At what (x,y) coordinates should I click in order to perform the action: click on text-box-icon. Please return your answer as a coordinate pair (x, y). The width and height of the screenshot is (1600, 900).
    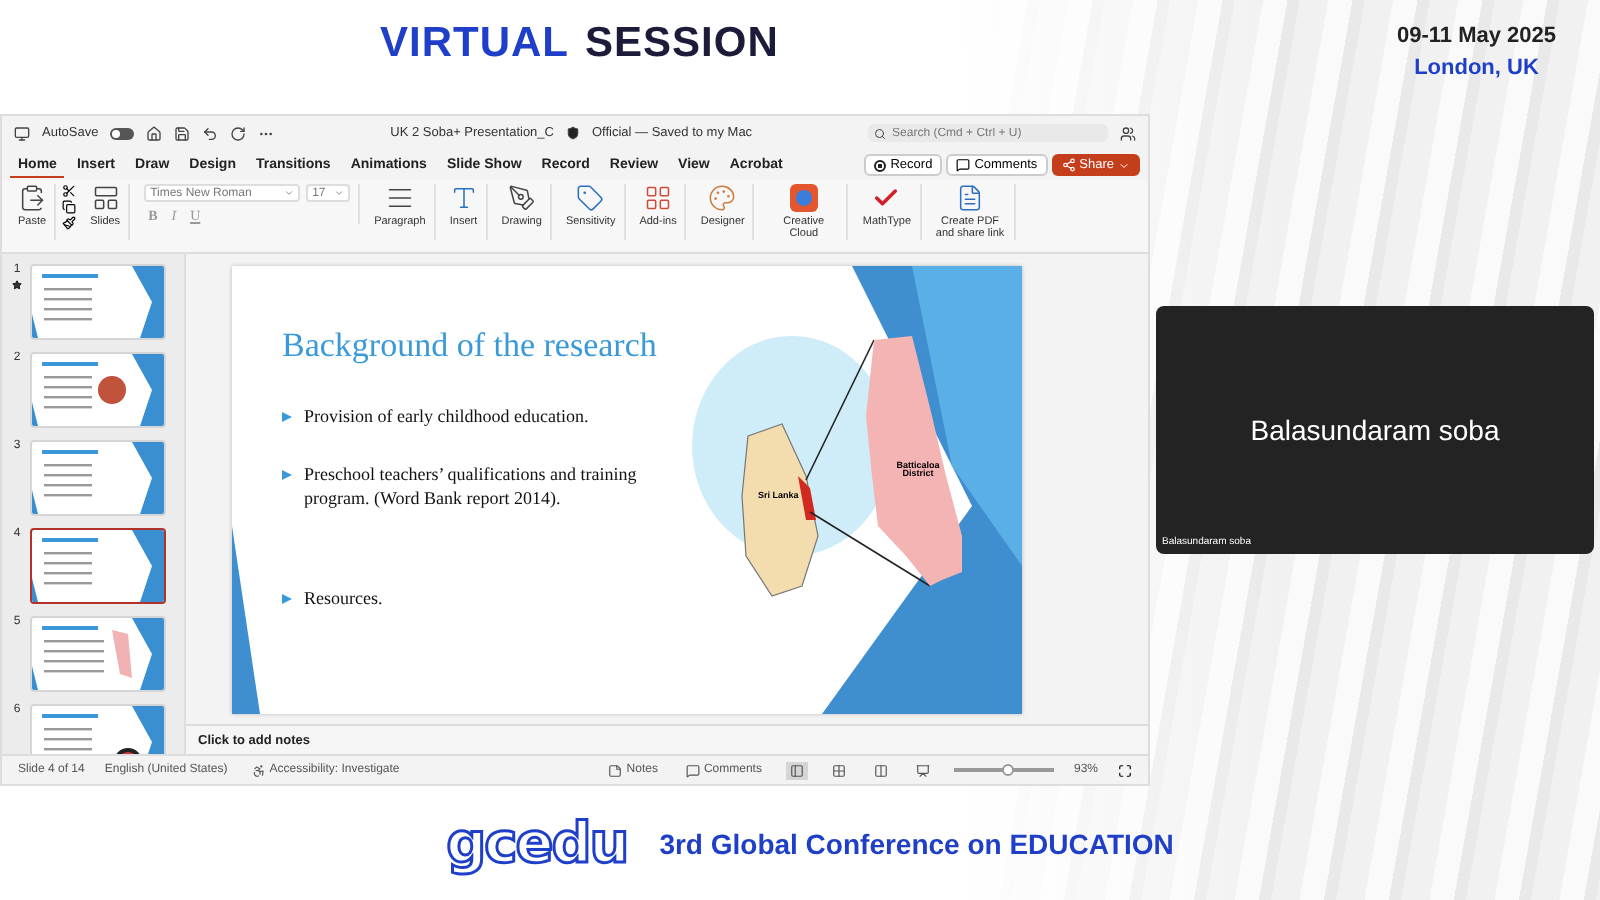
    Looking at the image, I should click on (463, 198).